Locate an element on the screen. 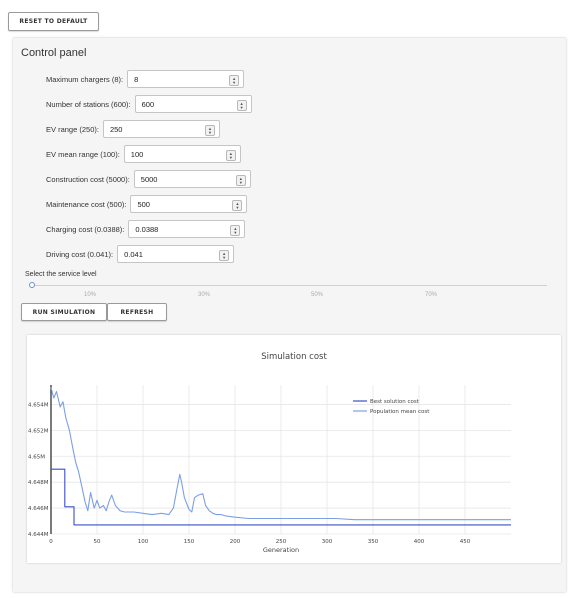  field-label: EV range (250): is located at coordinates (72, 129).